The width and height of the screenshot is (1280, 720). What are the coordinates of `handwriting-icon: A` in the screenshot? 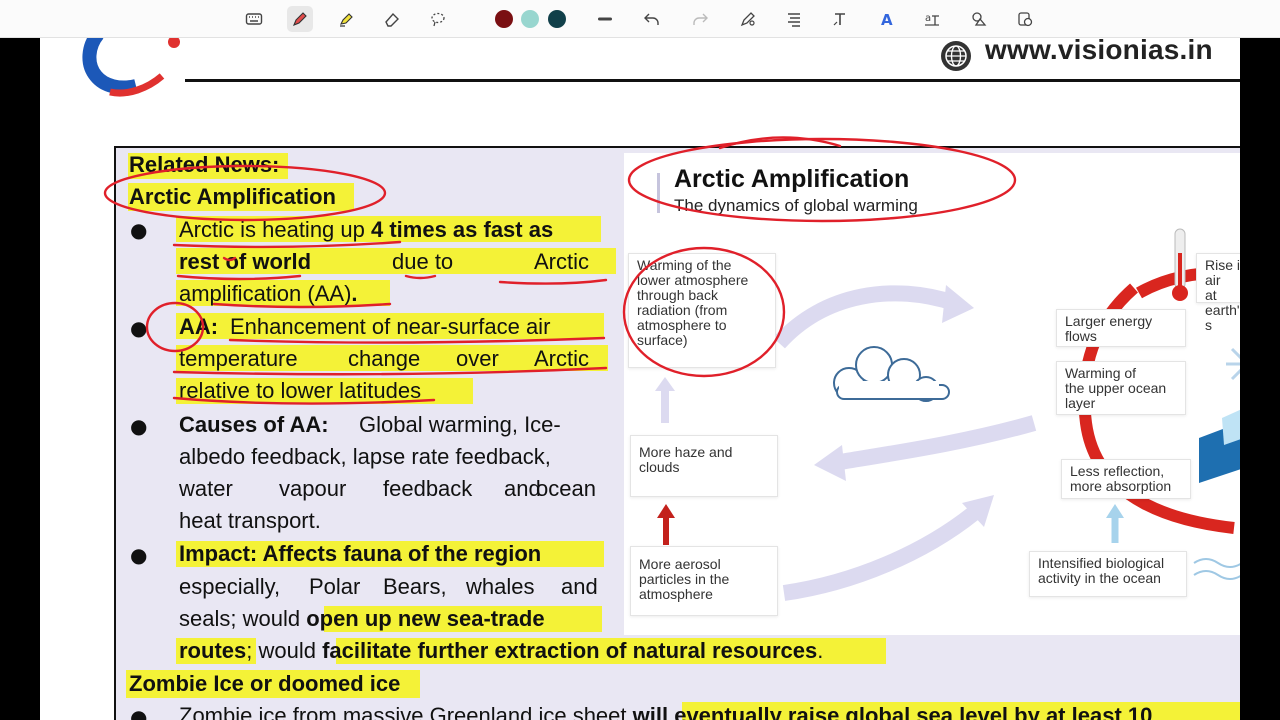 It's located at (886, 19).